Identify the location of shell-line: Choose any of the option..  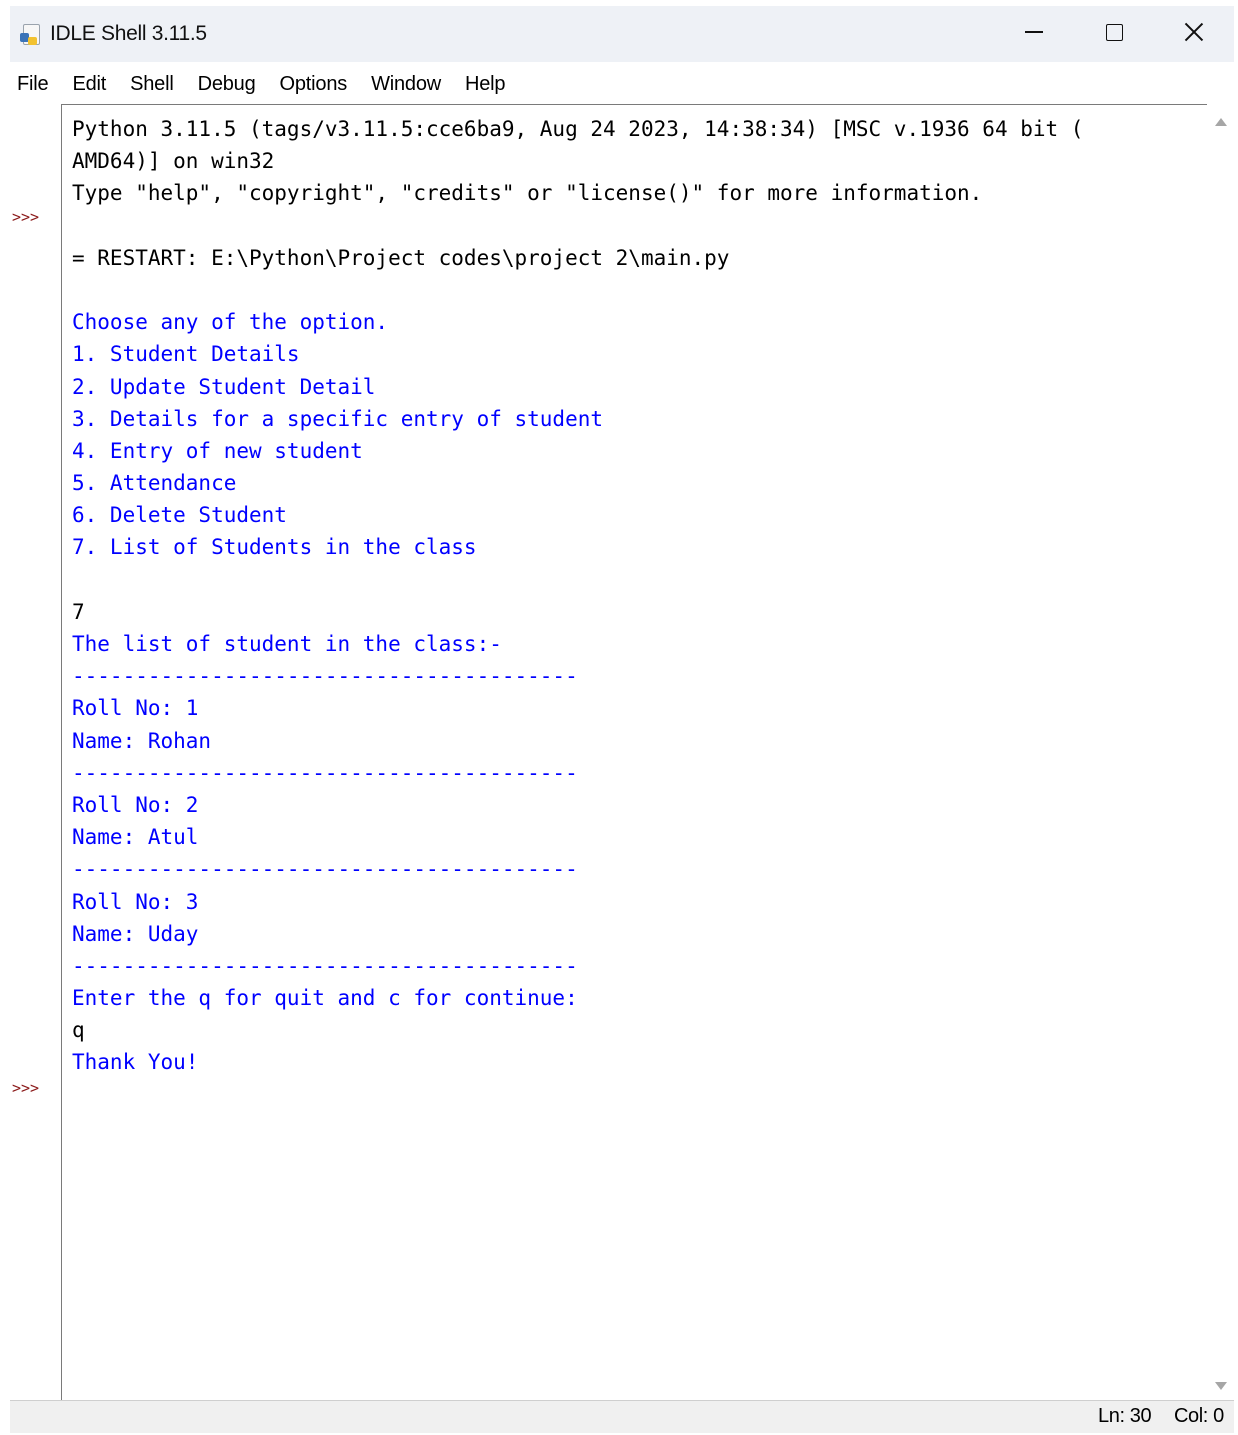
(230, 322).